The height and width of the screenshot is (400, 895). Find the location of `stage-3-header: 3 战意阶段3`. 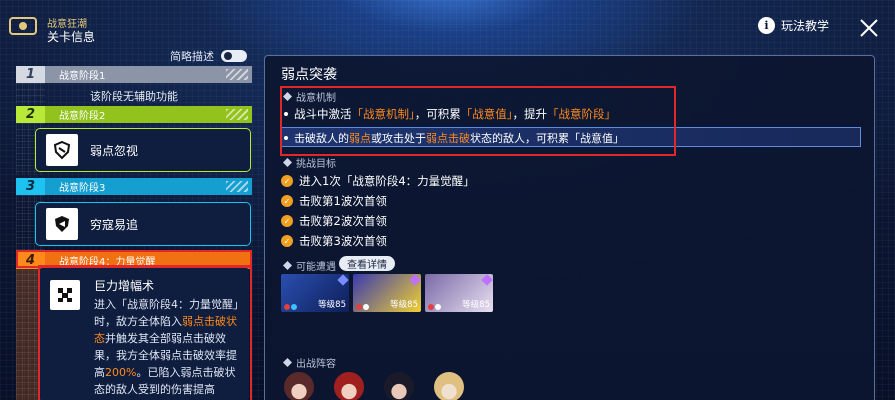

stage-3-header: 3 战意阶段3 is located at coordinates (134, 186).